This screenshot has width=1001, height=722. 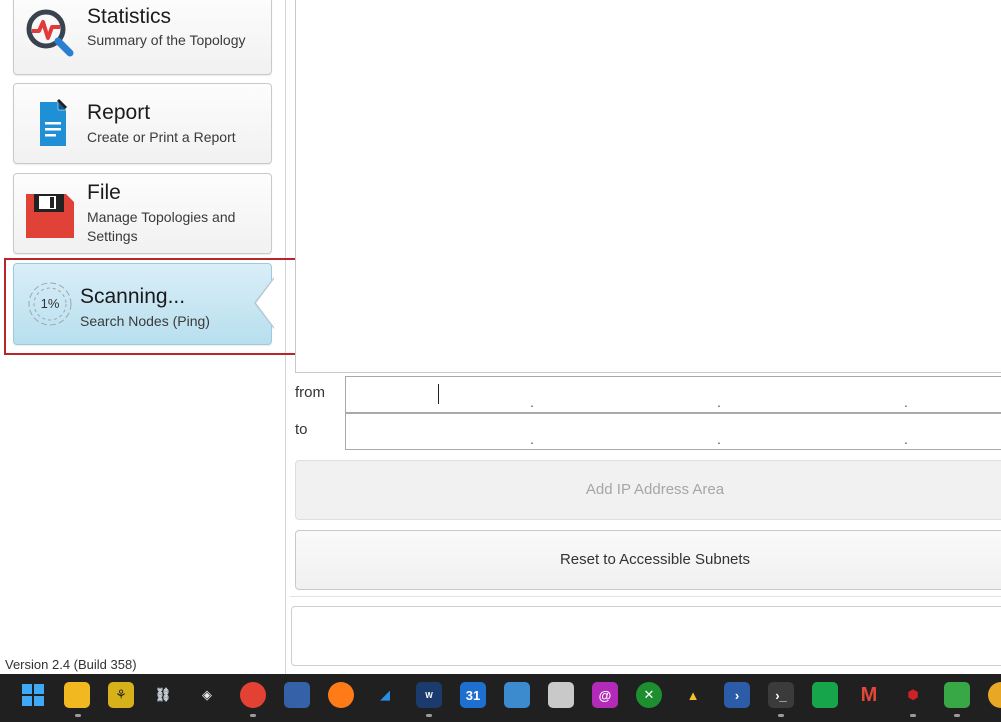 I want to click on nav-card-scanning: 1% Scanning... Search Nodes (Ping), so click(x=142, y=304).